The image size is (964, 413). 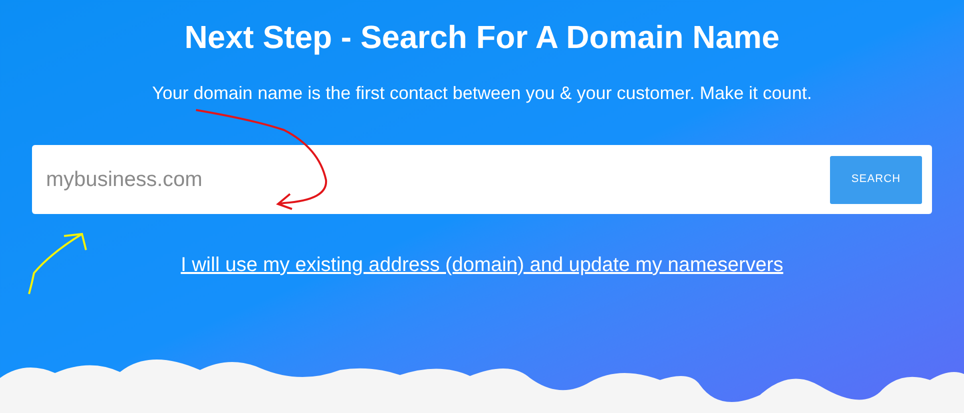 What do you see at coordinates (876, 180) in the screenshot?
I see `search-button: SEARCH` at bounding box center [876, 180].